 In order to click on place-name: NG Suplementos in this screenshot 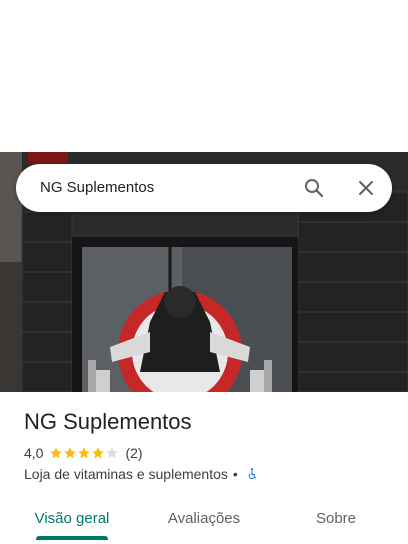, I will do `click(108, 421)`.